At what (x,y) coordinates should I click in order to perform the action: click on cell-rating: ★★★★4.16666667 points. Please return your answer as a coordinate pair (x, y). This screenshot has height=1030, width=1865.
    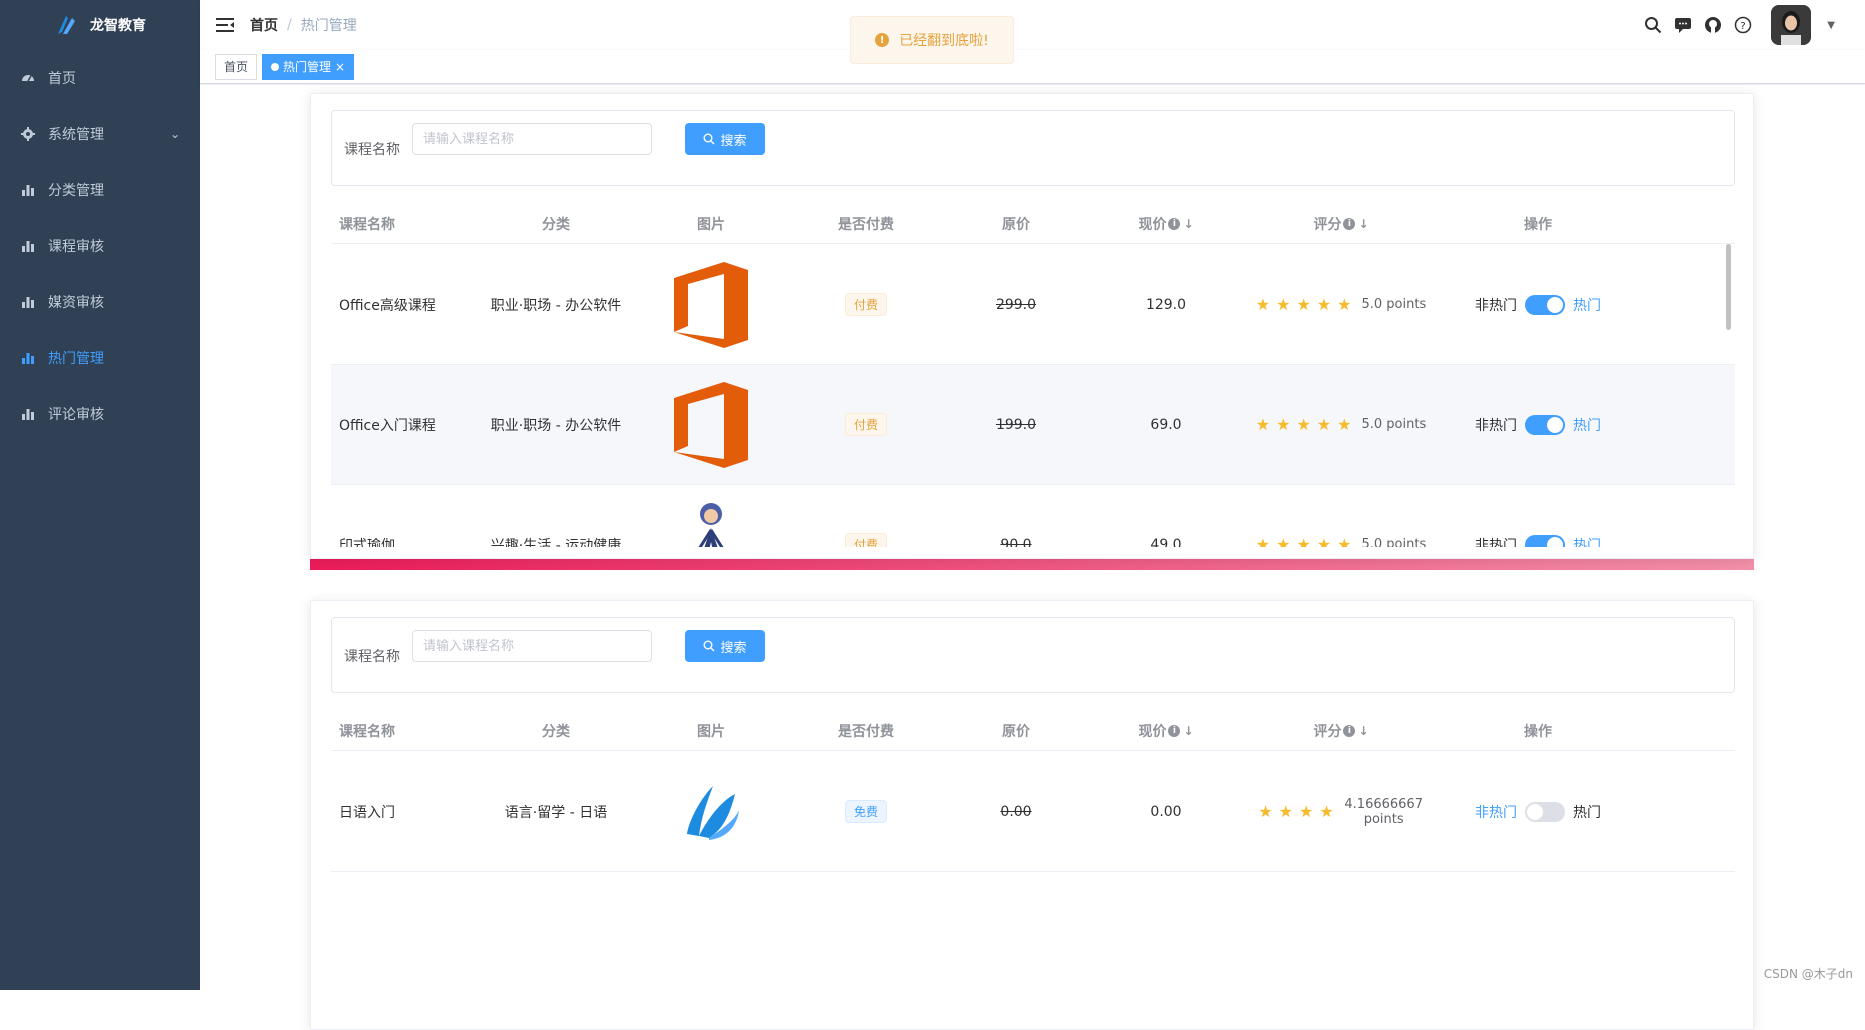
    Looking at the image, I should click on (1341, 812).